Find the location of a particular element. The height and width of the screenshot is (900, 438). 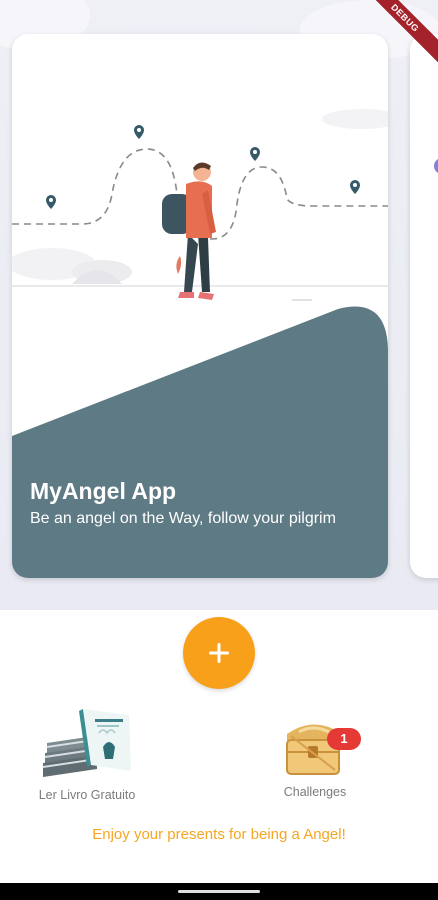

purple-circle-icon is located at coordinates (436, 166).